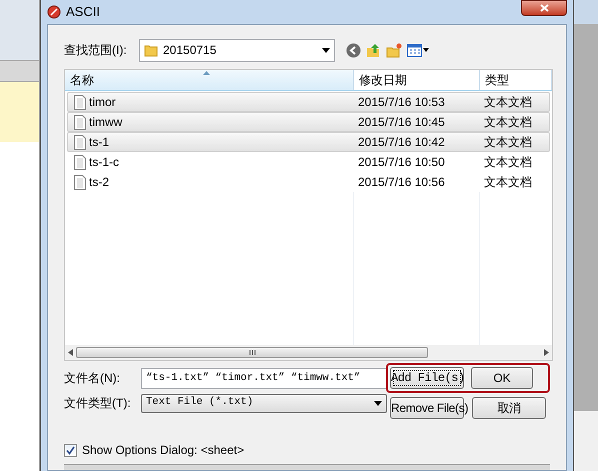 This screenshot has width=598, height=471. I want to click on file-date: 2015/7/16 10:45, so click(401, 122).